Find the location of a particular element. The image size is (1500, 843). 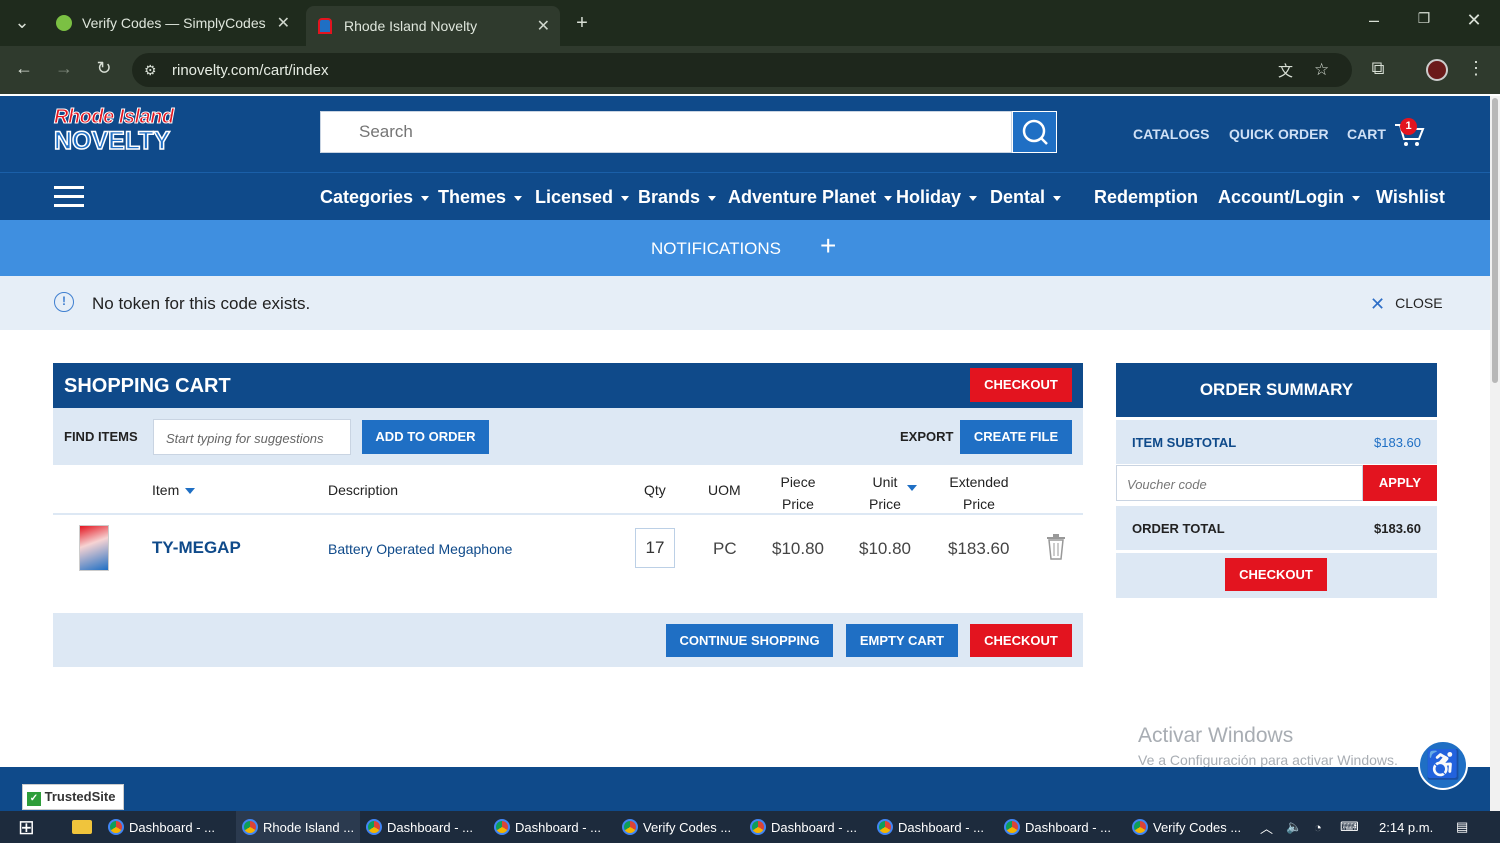

nav-holiday: Holiday is located at coordinates (937, 197).